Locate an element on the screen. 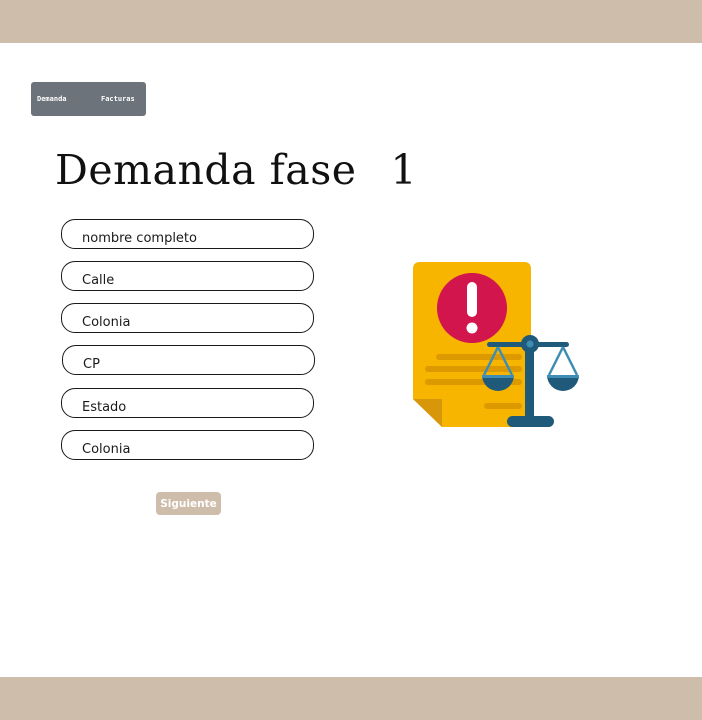 The image size is (702, 720). estado-field is located at coordinates (187, 403).